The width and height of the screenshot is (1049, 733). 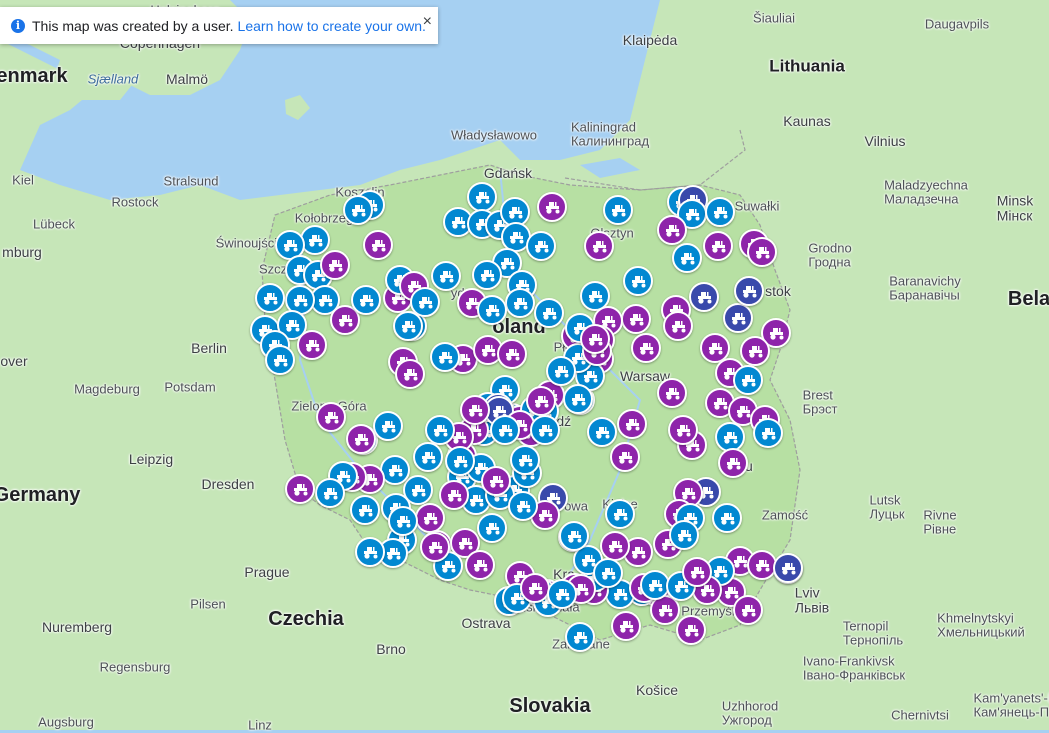 What do you see at coordinates (975, 618) in the screenshot?
I see `label-text: Khmelnytskyi` at bounding box center [975, 618].